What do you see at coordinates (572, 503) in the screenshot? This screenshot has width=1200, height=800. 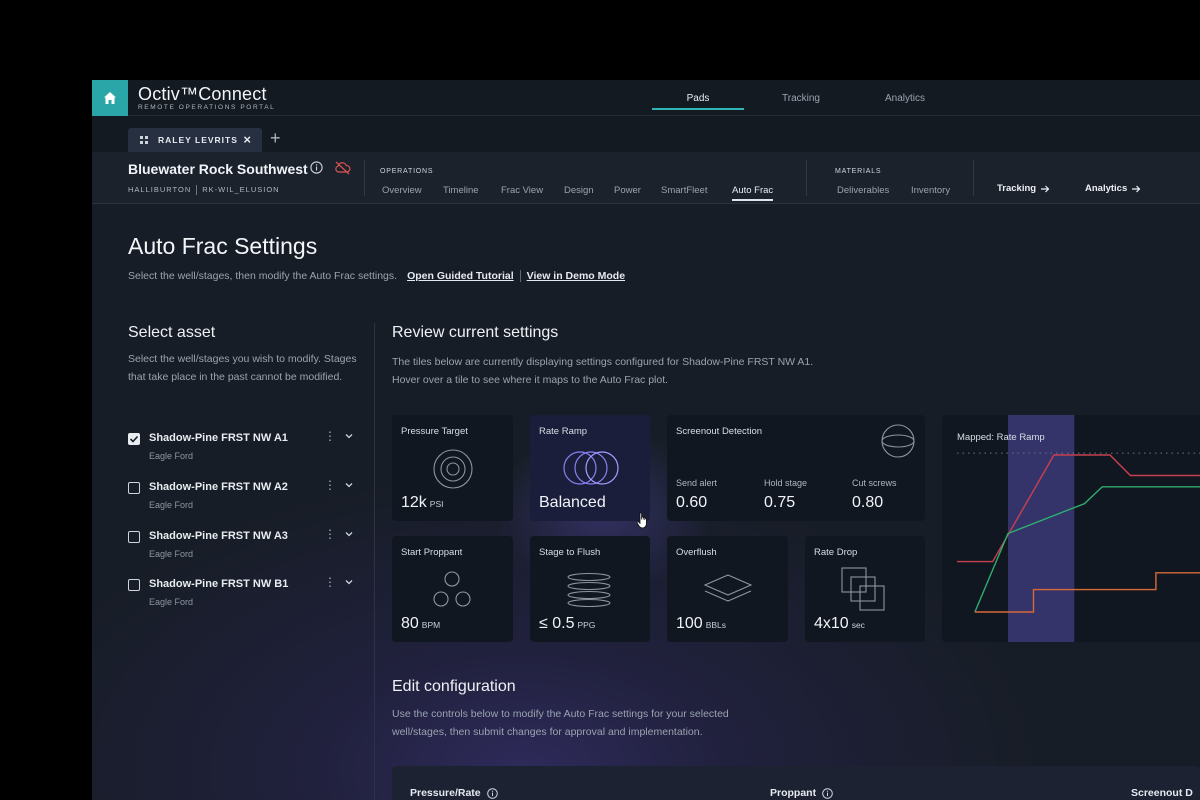 I see `tile-value: Balanced` at bounding box center [572, 503].